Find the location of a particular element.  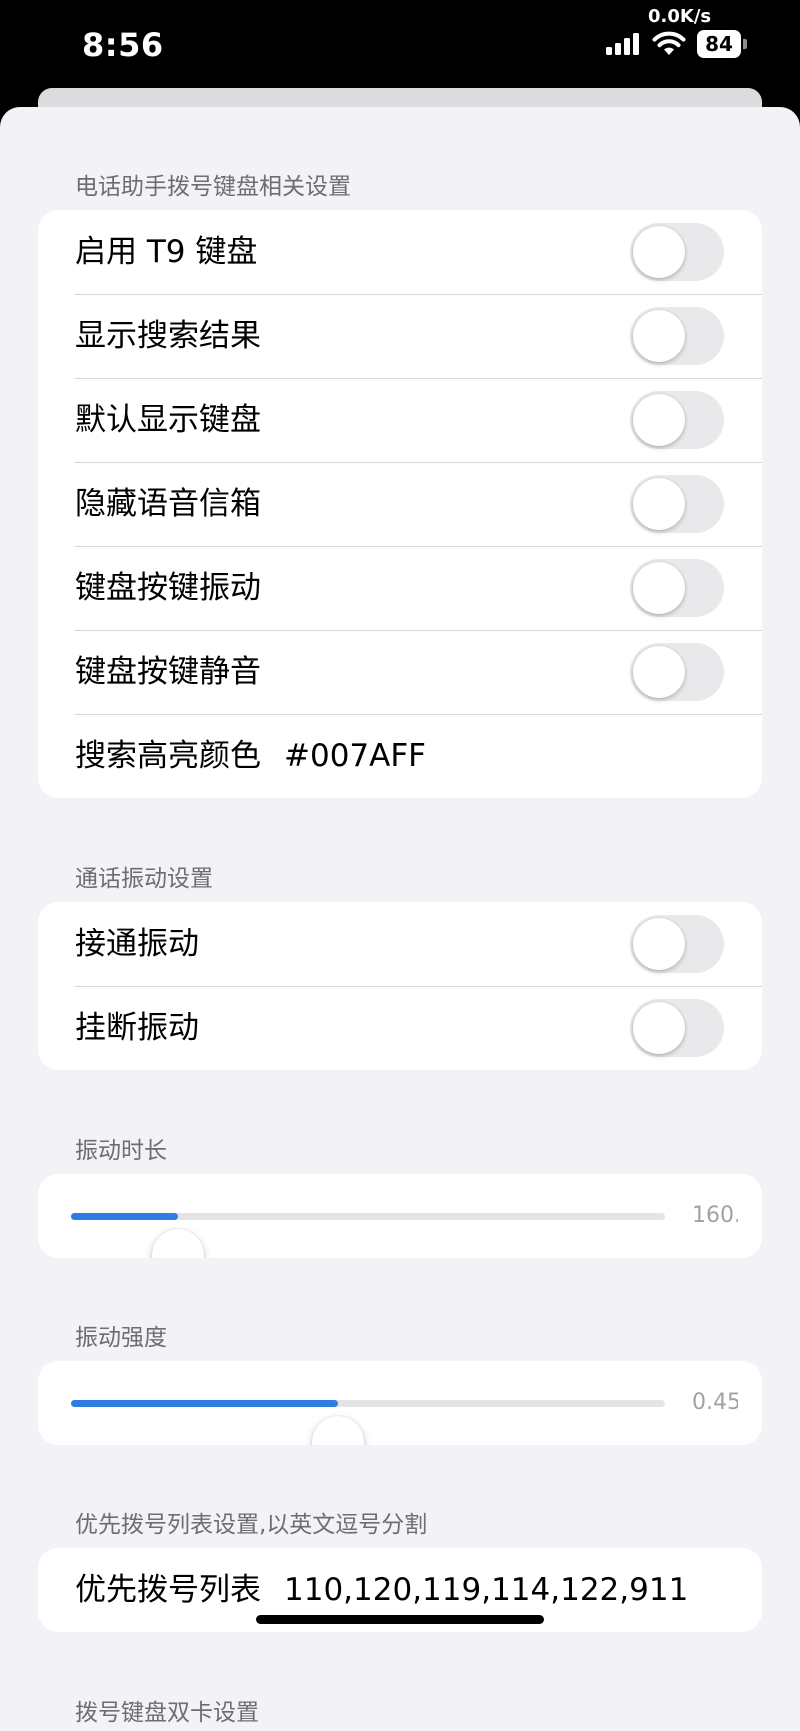

toggle-connect-vibration is located at coordinates (677, 944).